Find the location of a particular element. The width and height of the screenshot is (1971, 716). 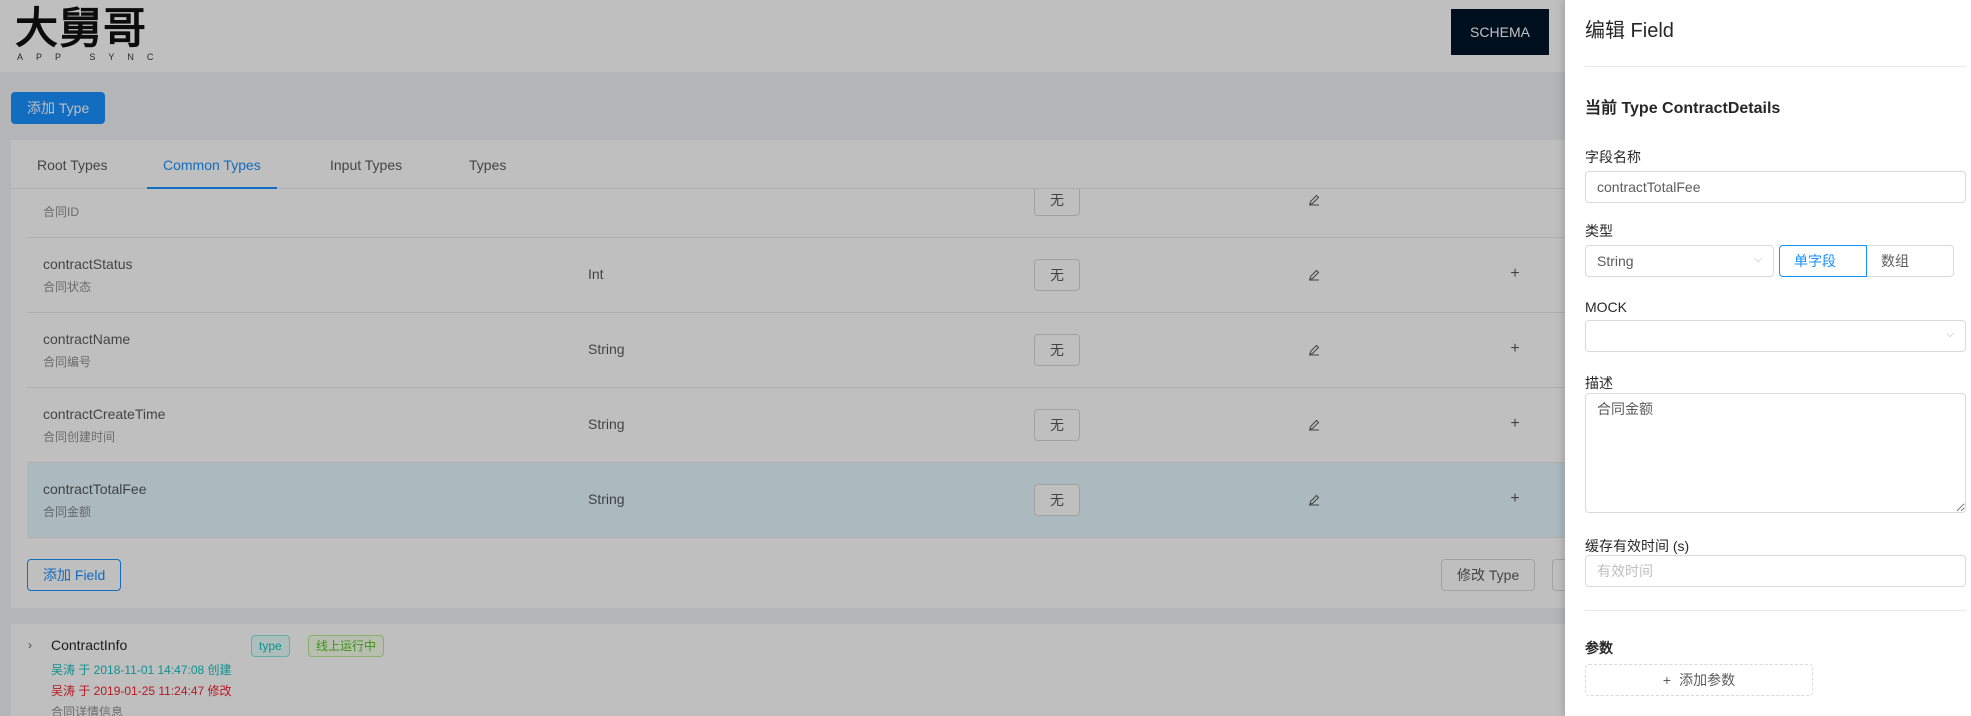

cache-ttl-label: 缓存有效时间 (s) is located at coordinates (1637, 546).